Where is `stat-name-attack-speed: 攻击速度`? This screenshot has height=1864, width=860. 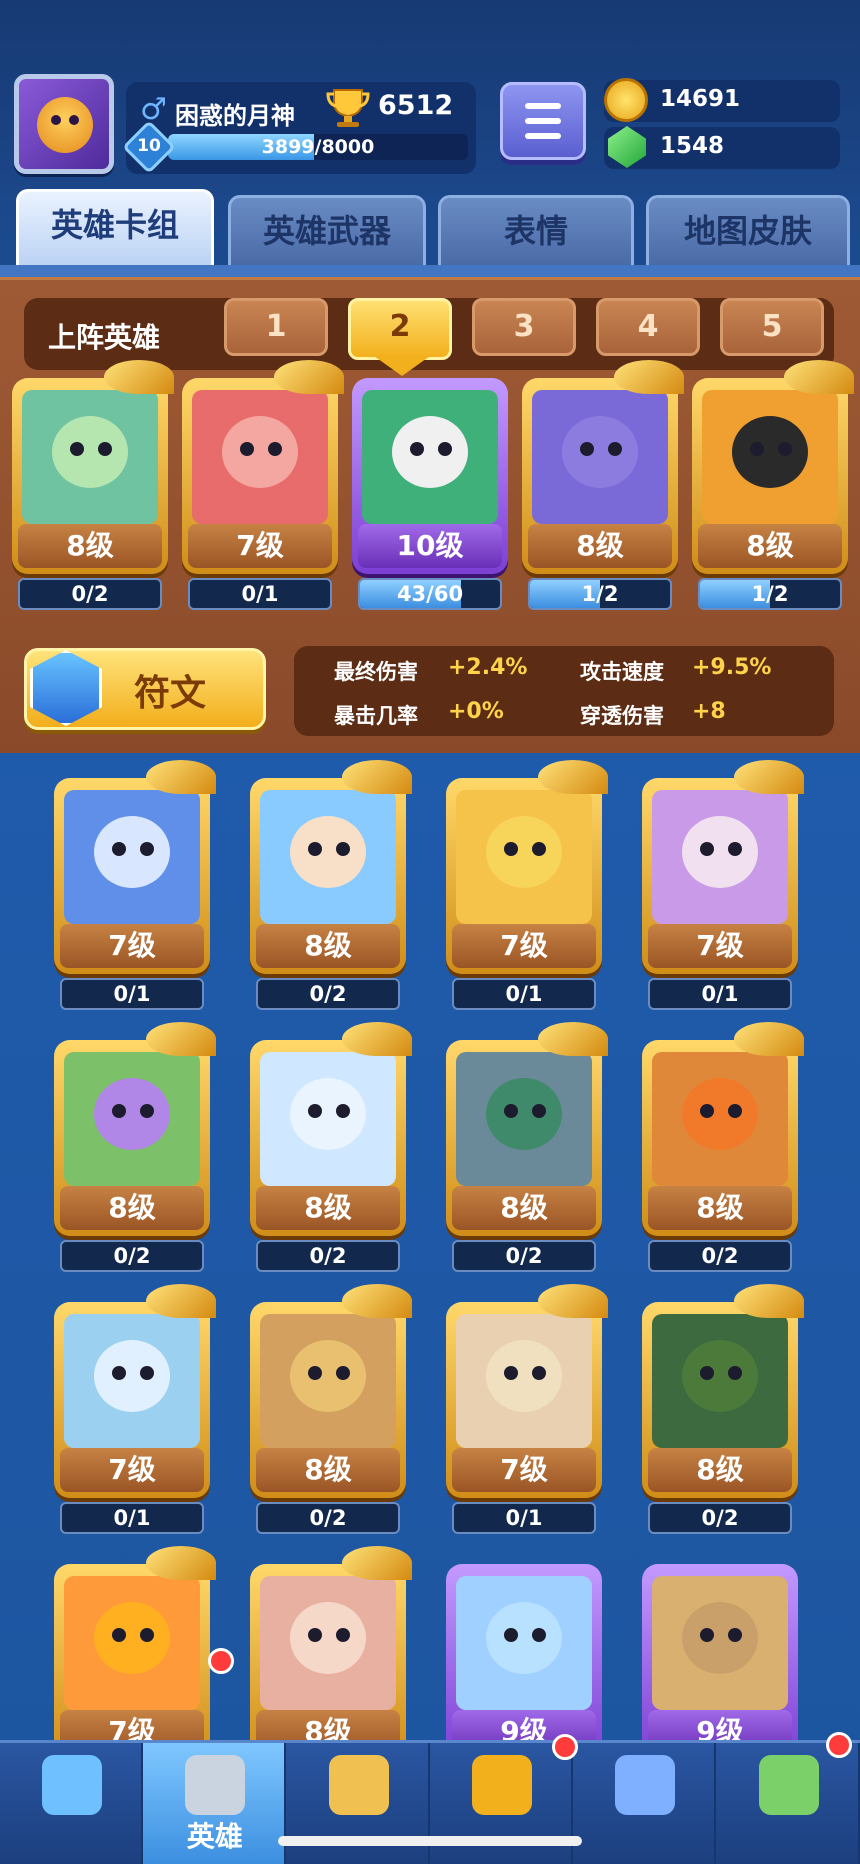
stat-name-attack-speed: 攻击速度 is located at coordinates (622, 672).